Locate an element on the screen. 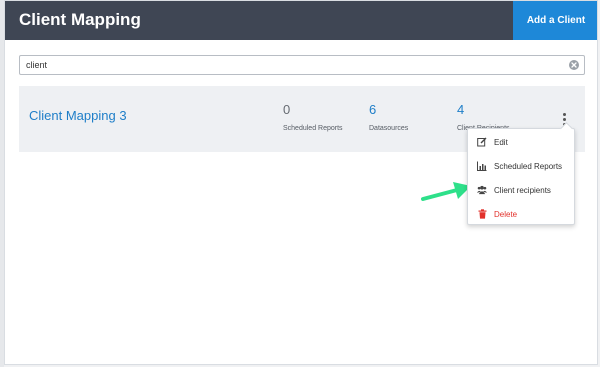 The height and width of the screenshot is (367, 600). menu-item-scheduled-reports: Scheduled Reports is located at coordinates (521, 166).